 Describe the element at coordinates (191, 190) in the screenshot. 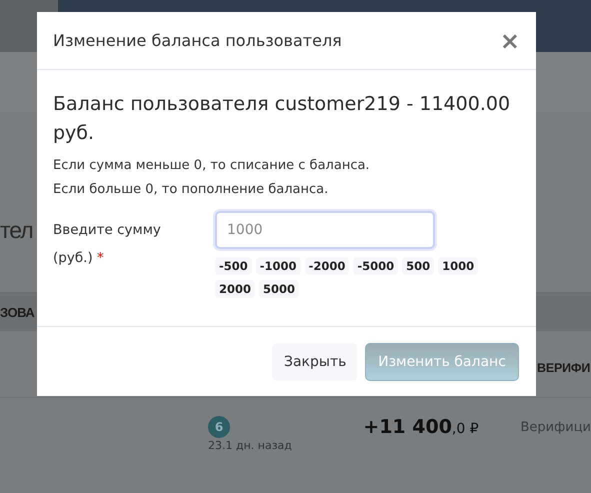

I see `hint-text: Если больше 0, то пополнение баланса.` at that location.